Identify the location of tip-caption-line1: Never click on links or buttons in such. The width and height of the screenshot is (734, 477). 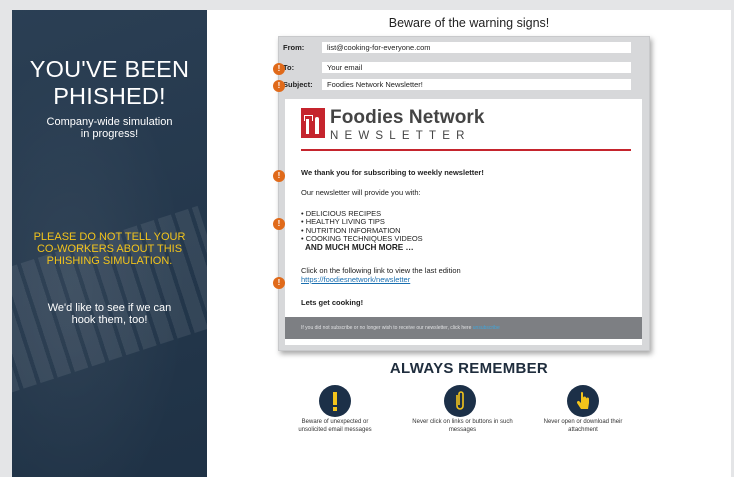
(462, 422).